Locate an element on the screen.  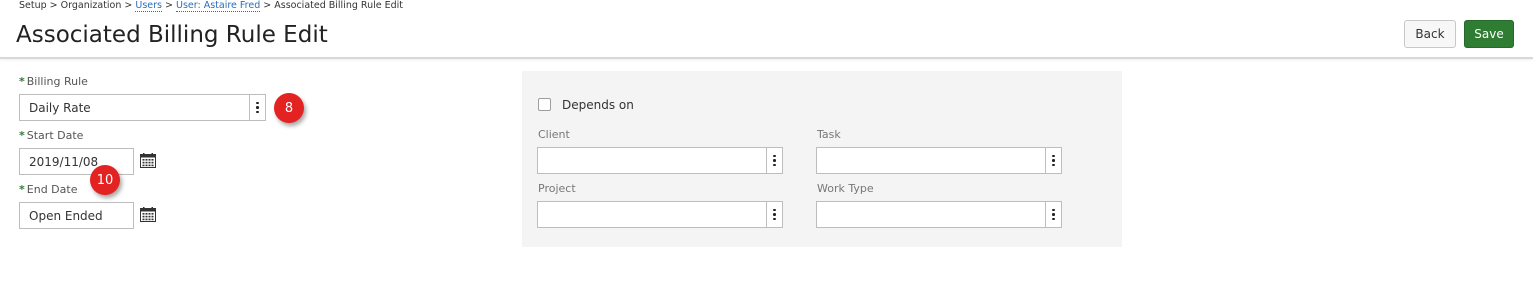
client-lookup-button is located at coordinates (774, 160).